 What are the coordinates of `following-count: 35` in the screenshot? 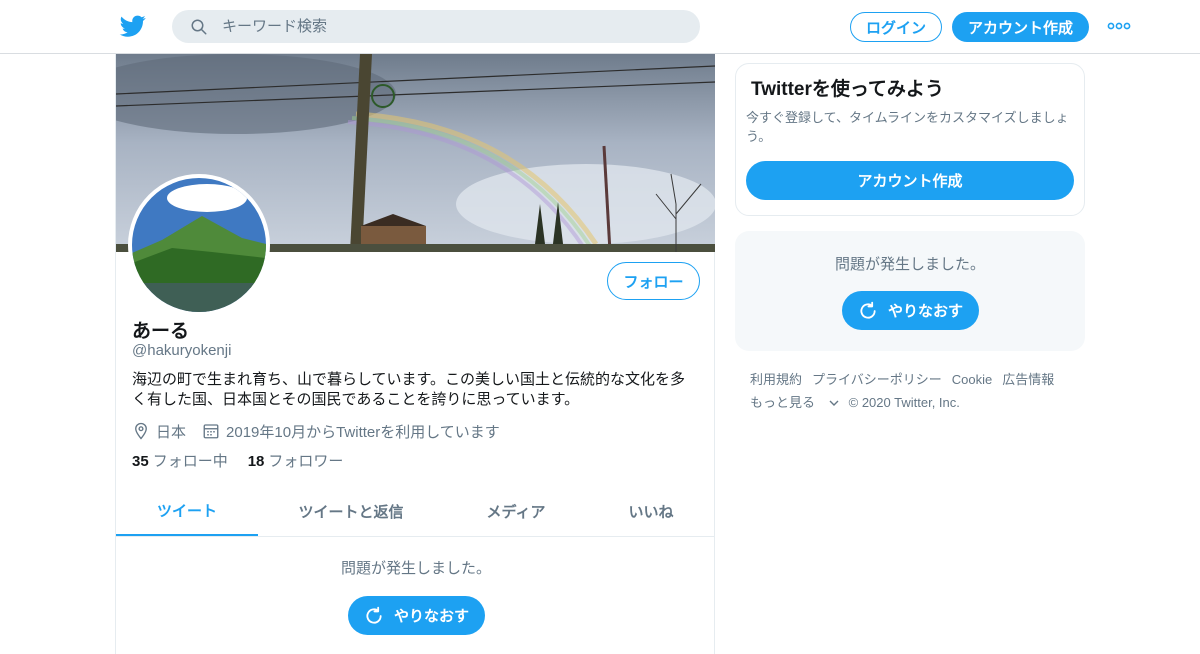 It's located at (140, 461).